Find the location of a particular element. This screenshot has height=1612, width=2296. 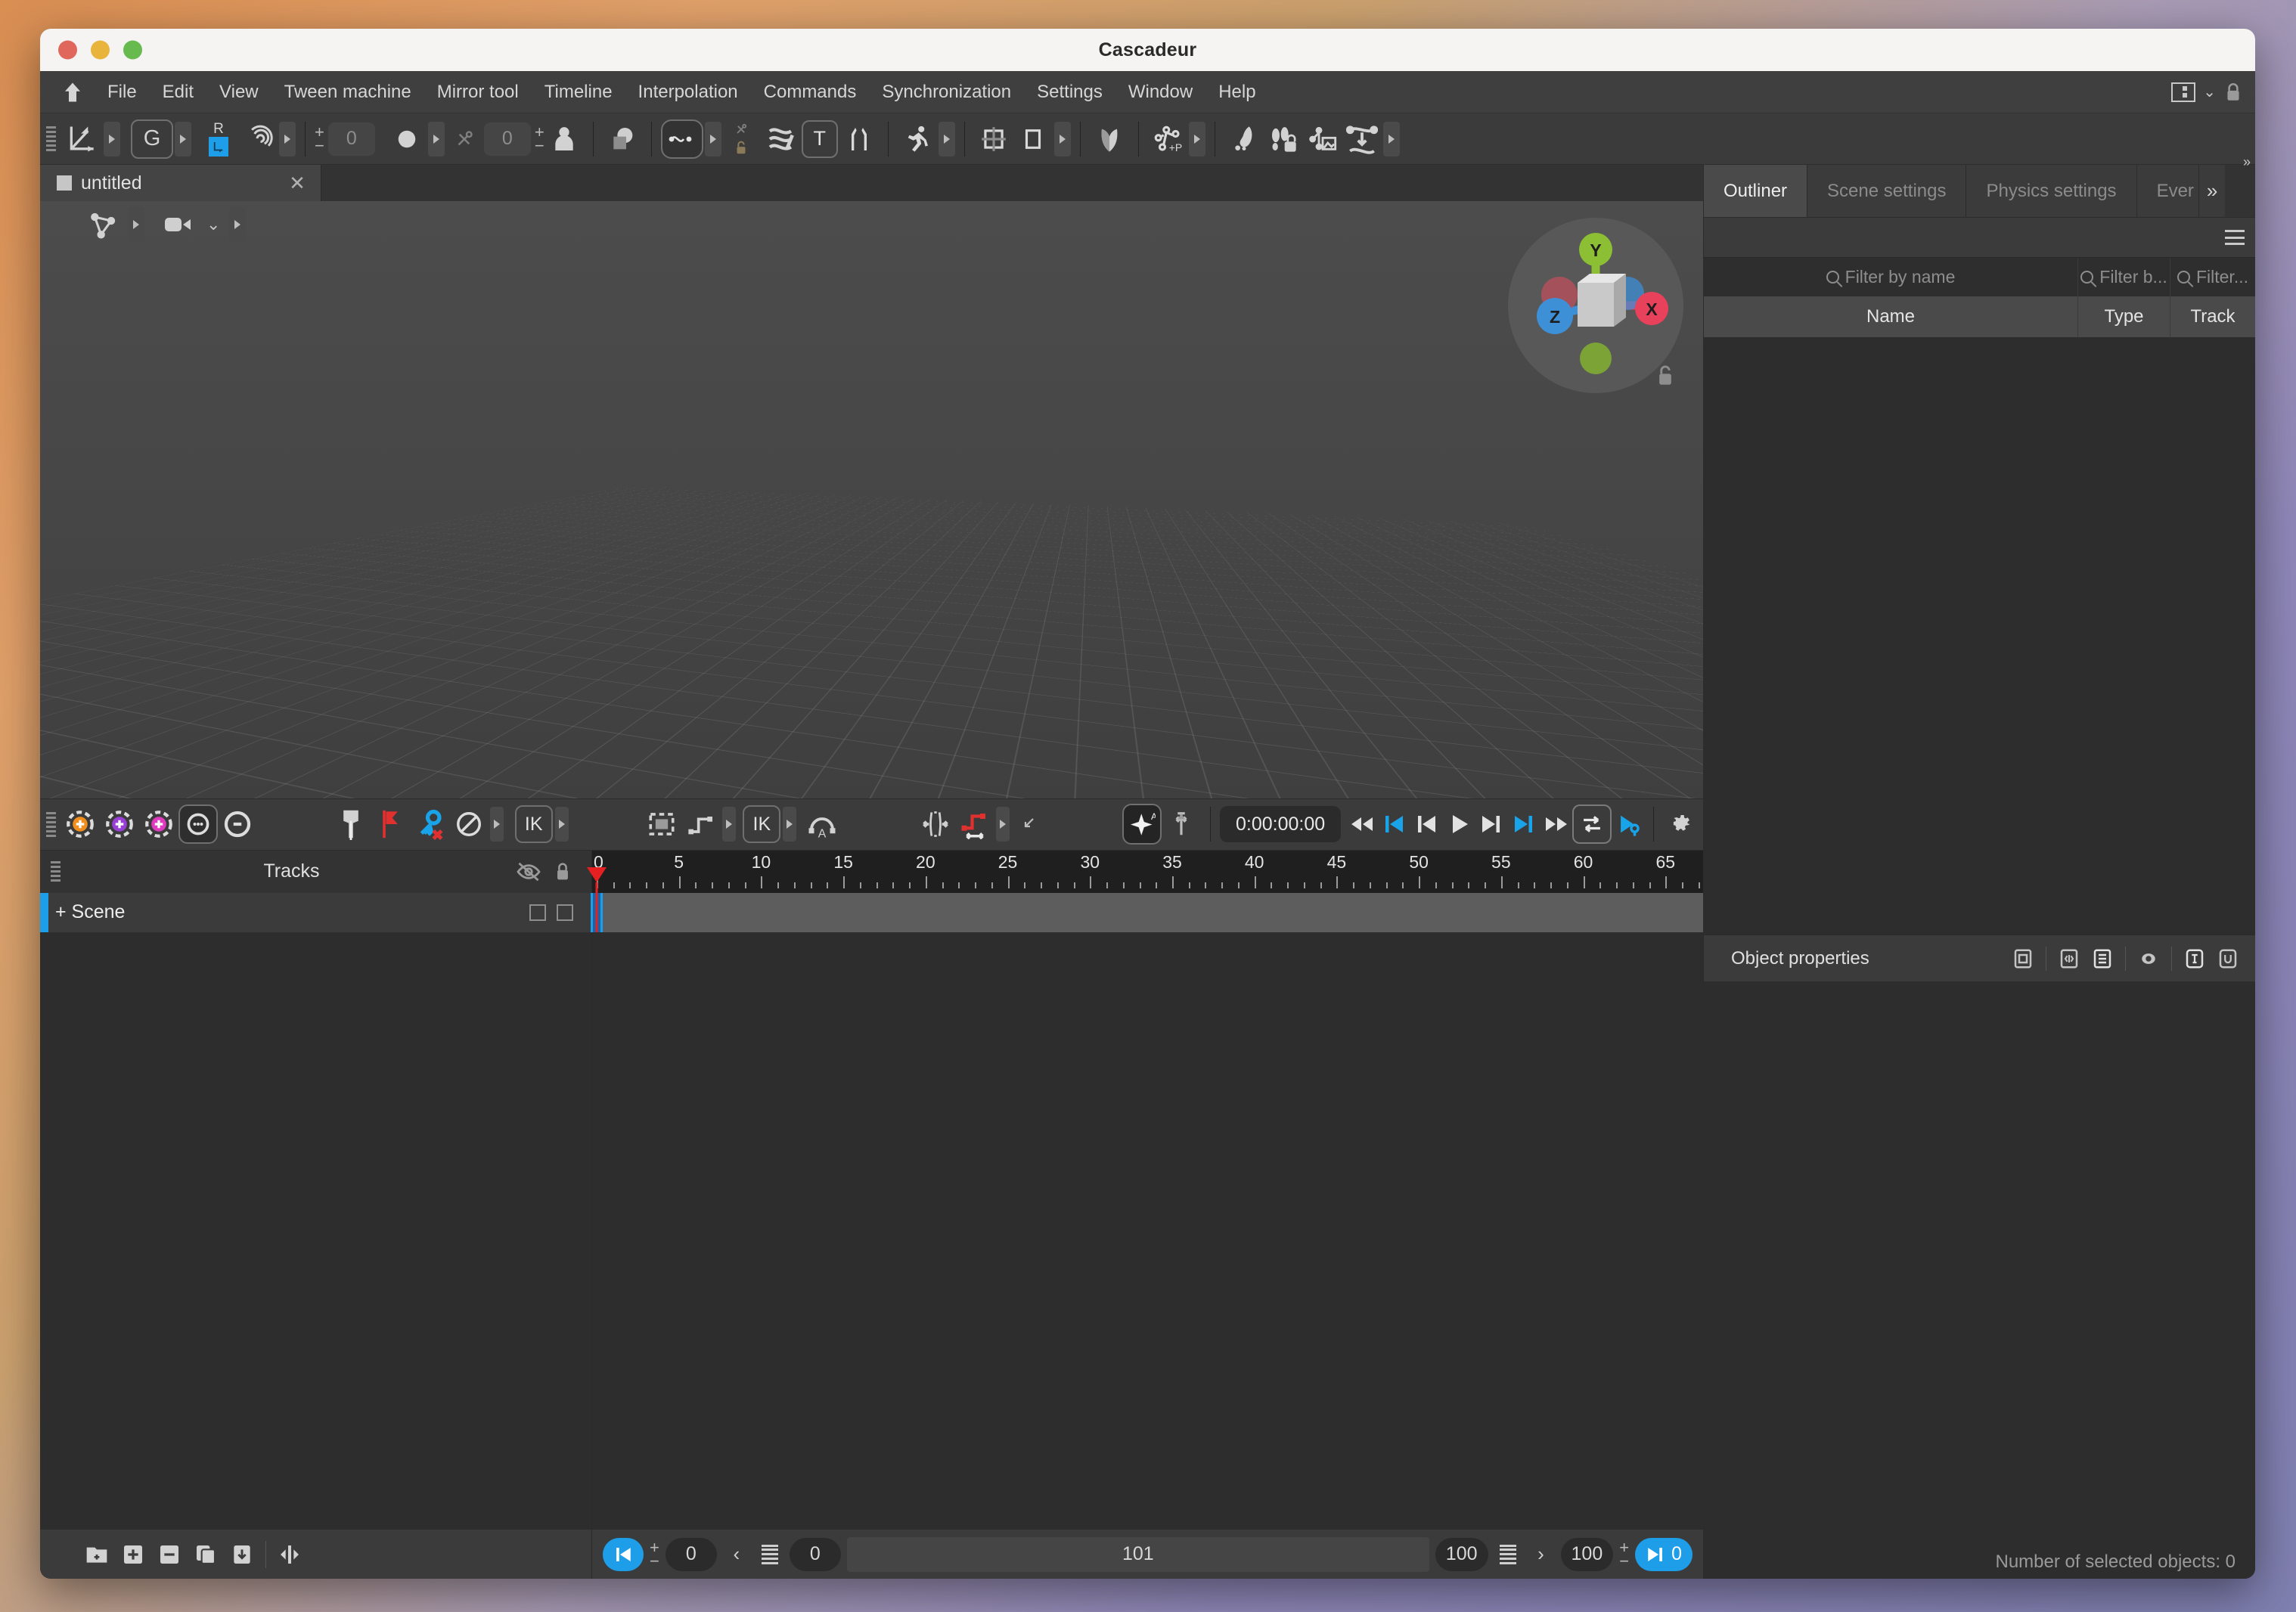

overlap-shapes-icon is located at coordinates (622, 139).